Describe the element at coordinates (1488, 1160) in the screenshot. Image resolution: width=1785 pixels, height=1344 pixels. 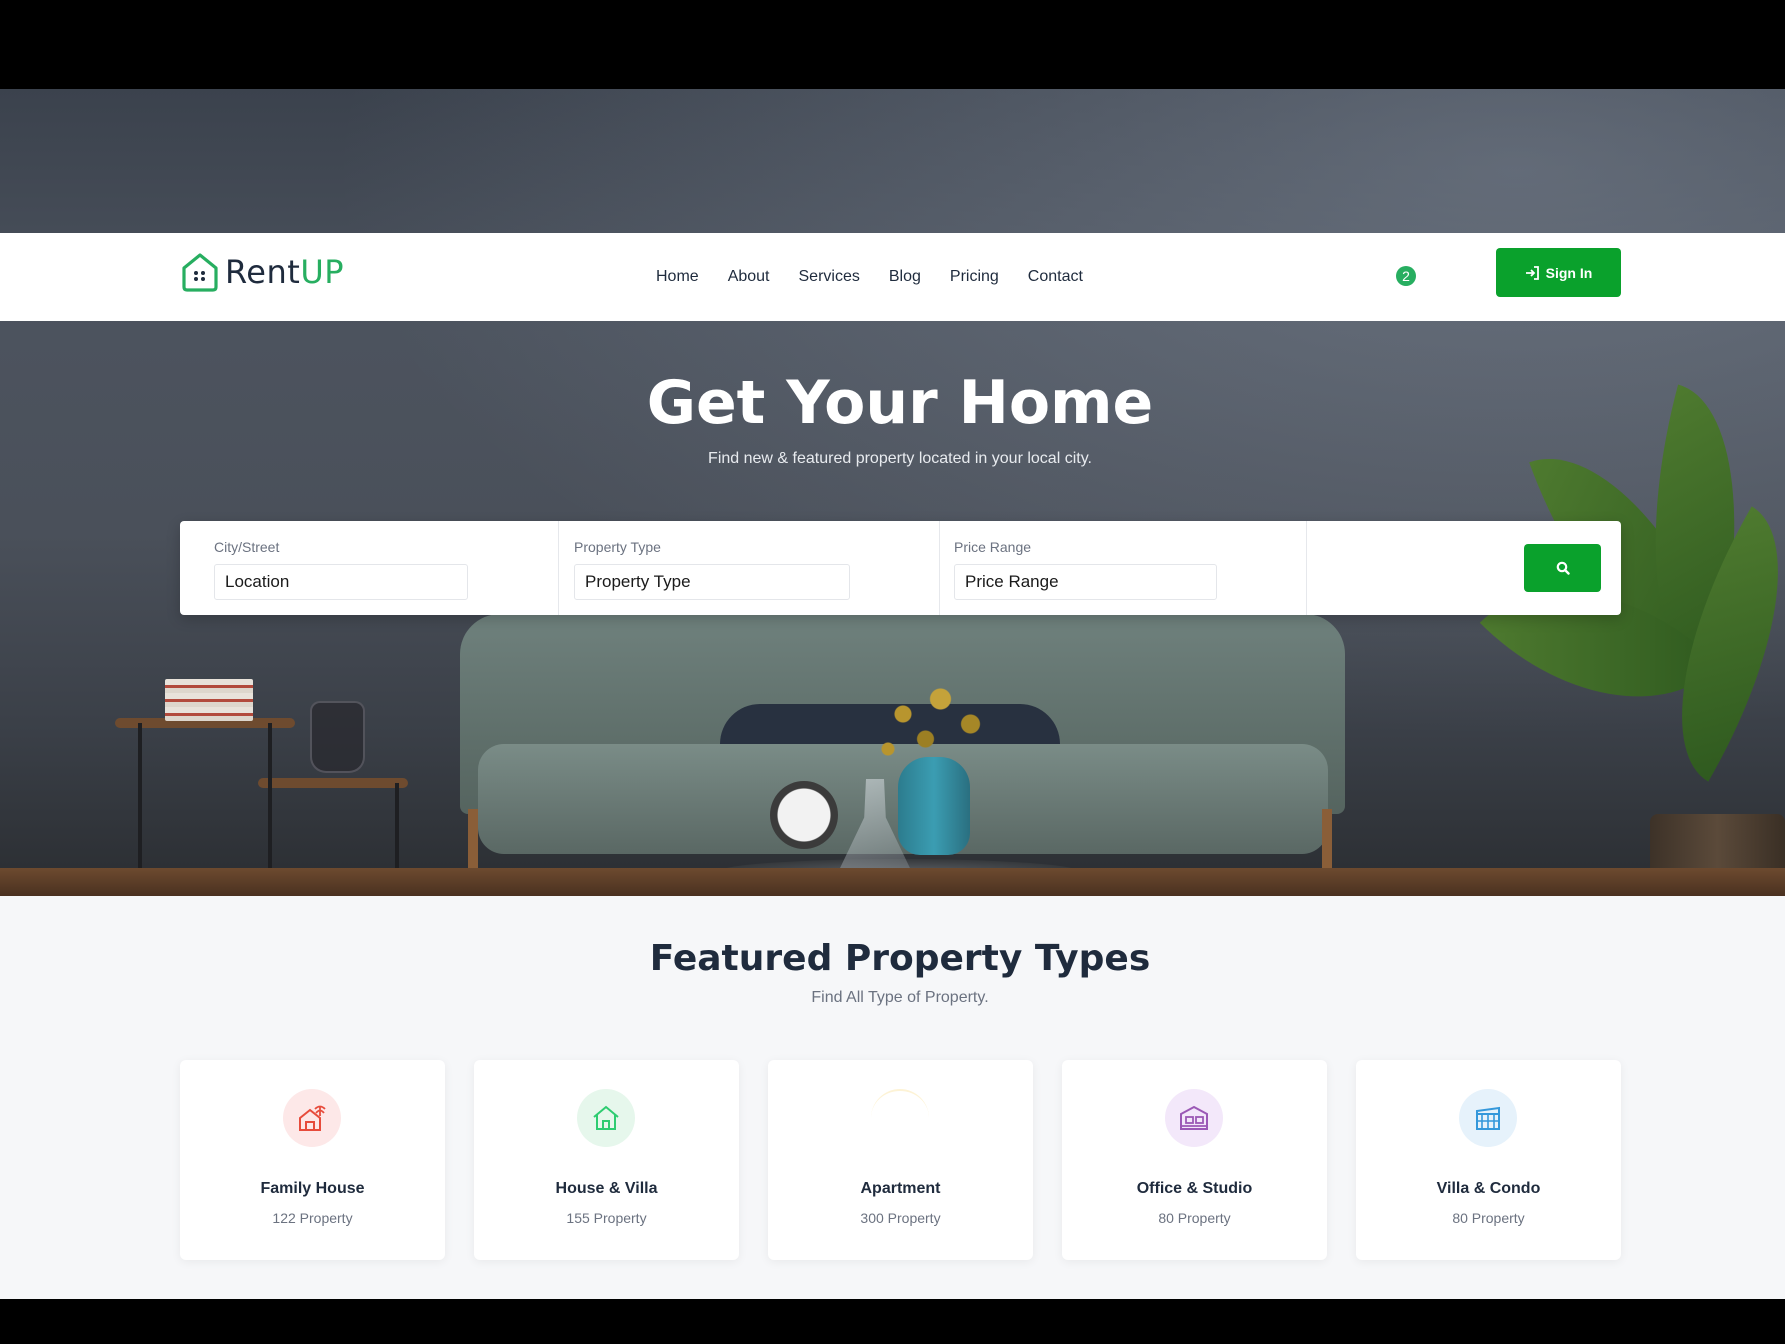
I see `property-type-card: Villa & Condo 80 Property` at that location.